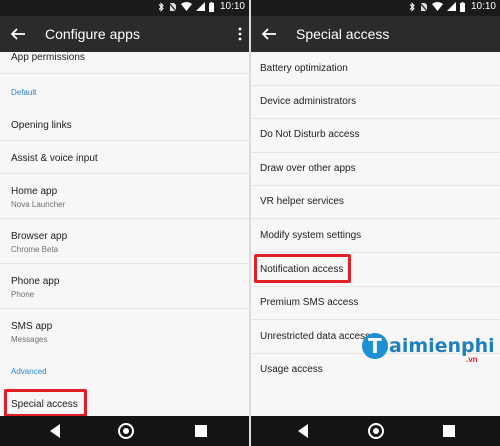 The height and width of the screenshot is (446, 500). I want to click on list-item-label: Unrestricted data access, so click(315, 336).